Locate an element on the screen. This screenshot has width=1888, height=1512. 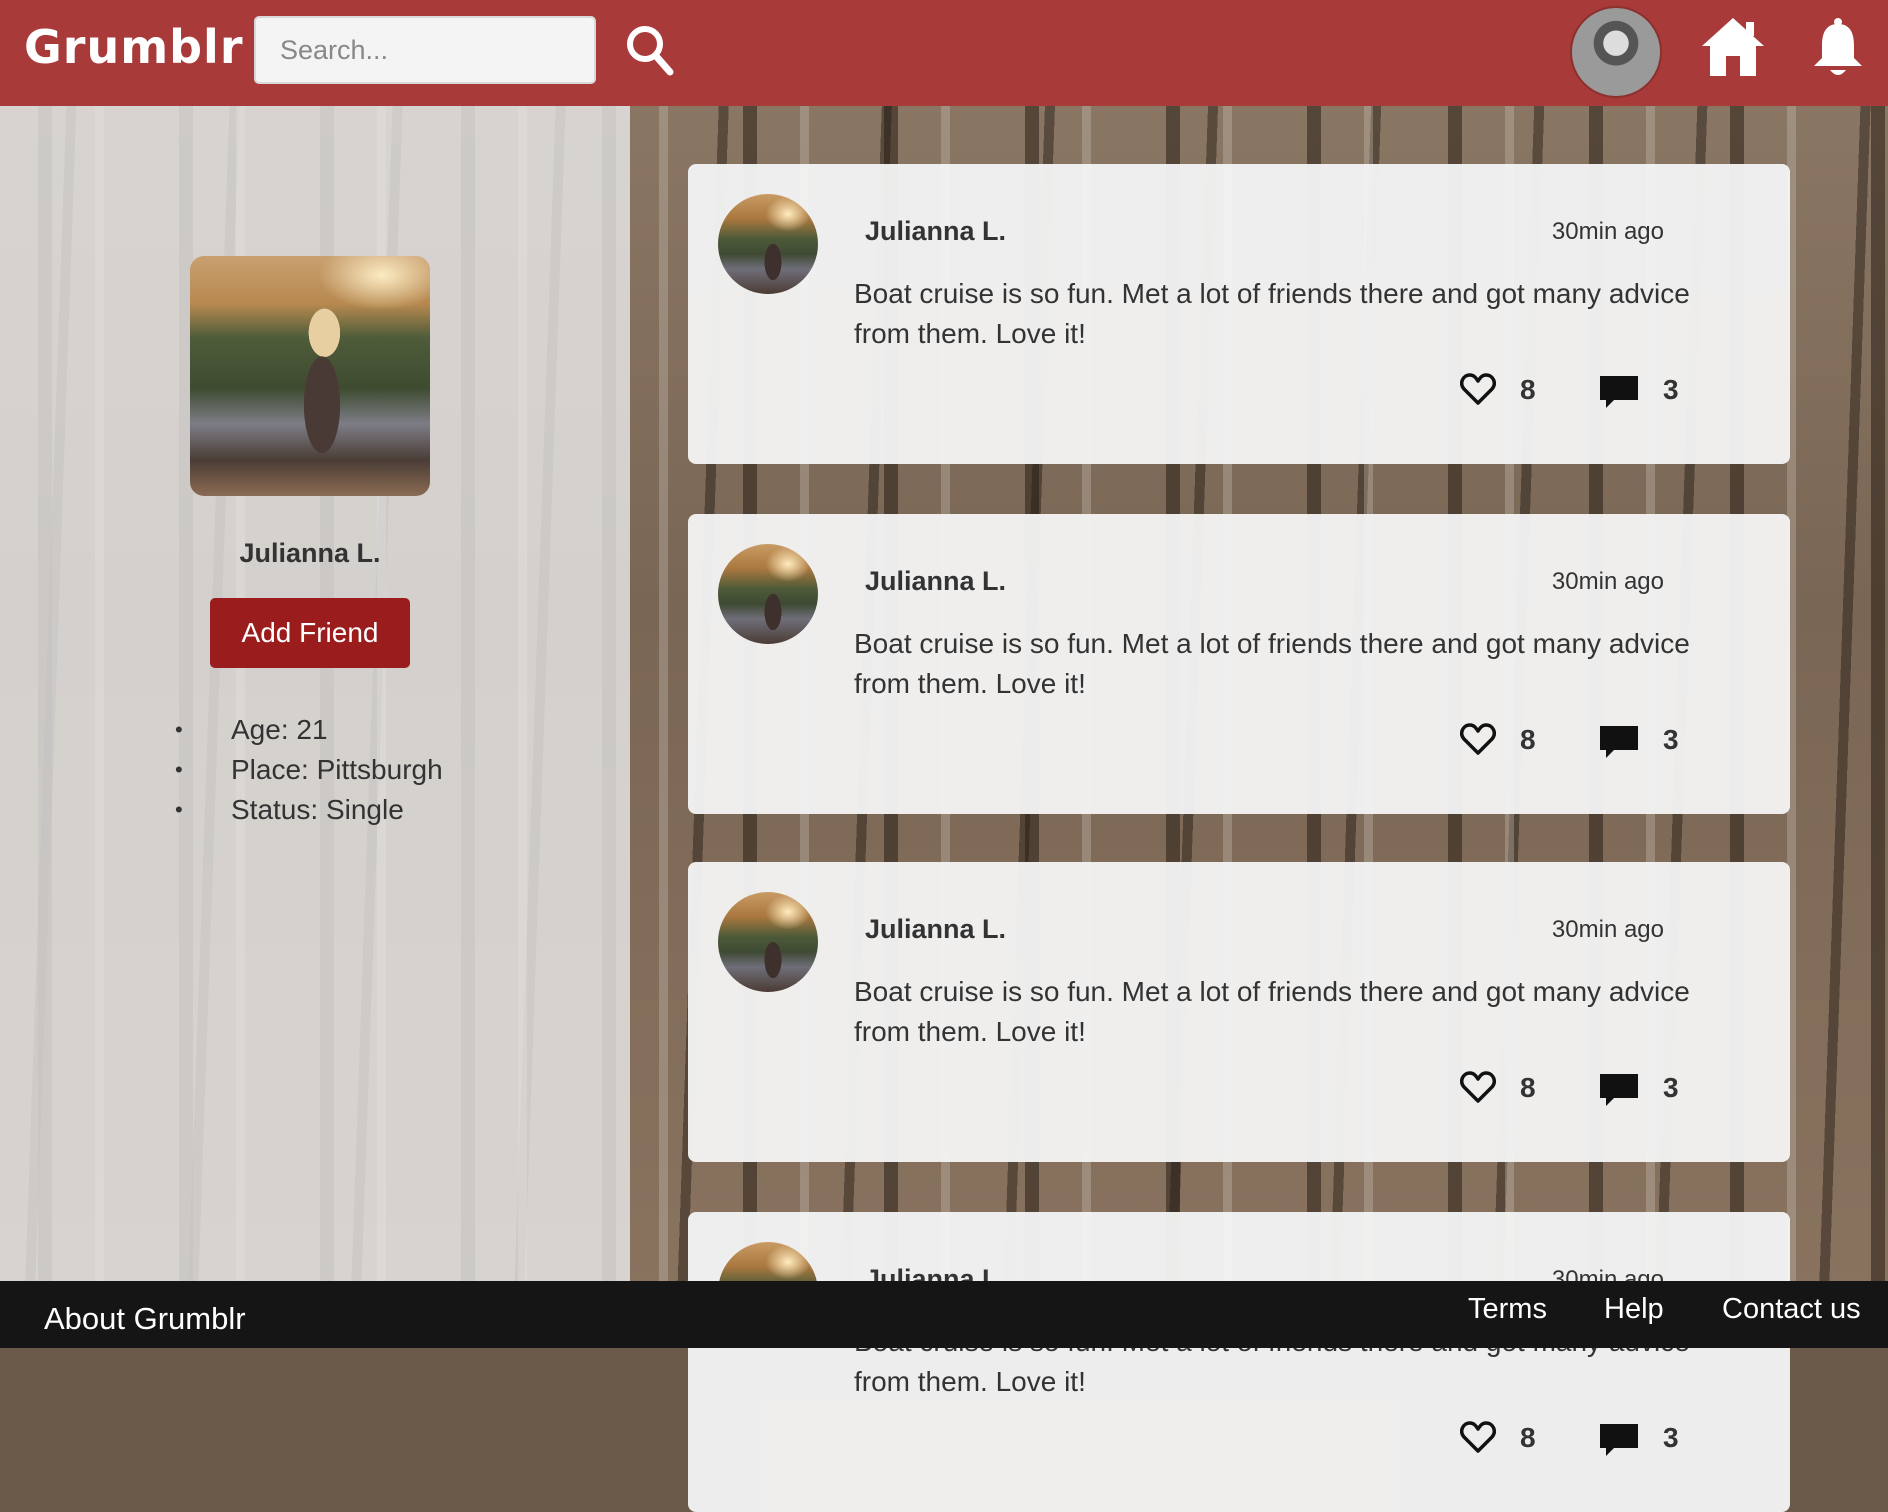
profile-age: Age: 21 is located at coordinates (309, 730).